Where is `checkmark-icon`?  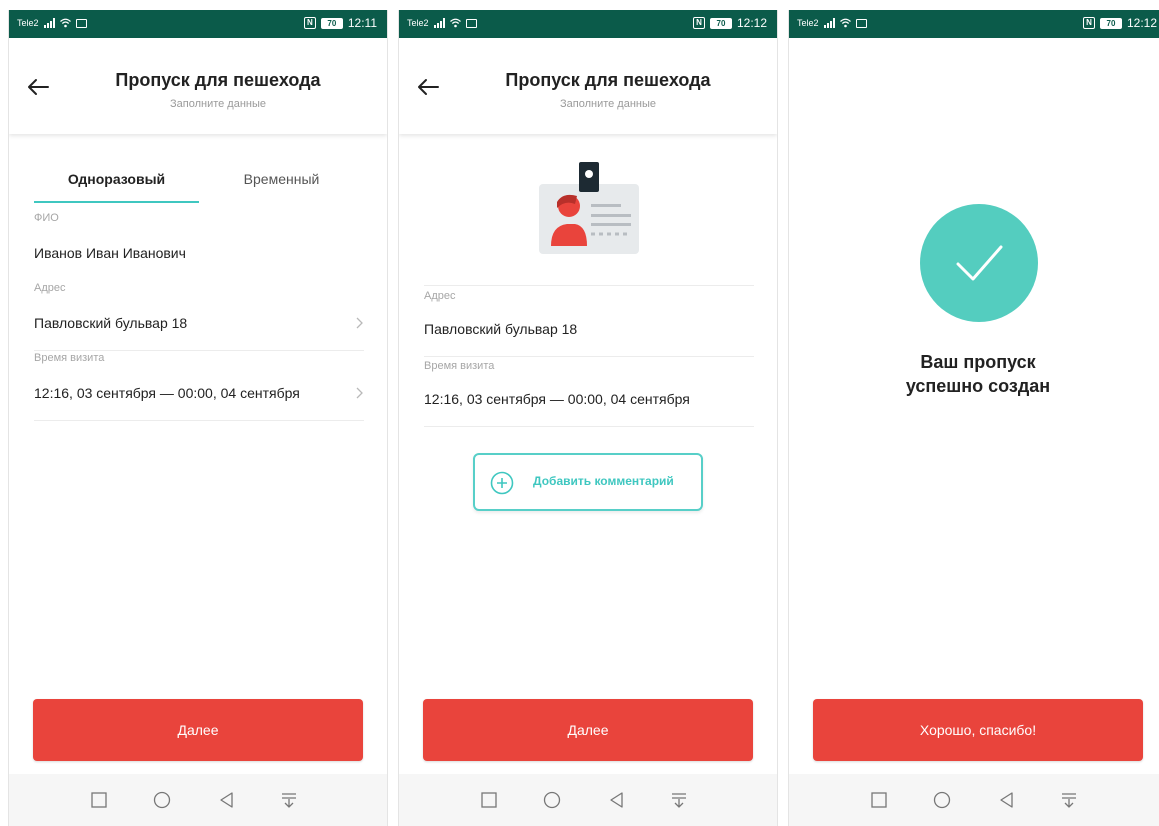
checkmark-icon is located at coordinates (979, 263).